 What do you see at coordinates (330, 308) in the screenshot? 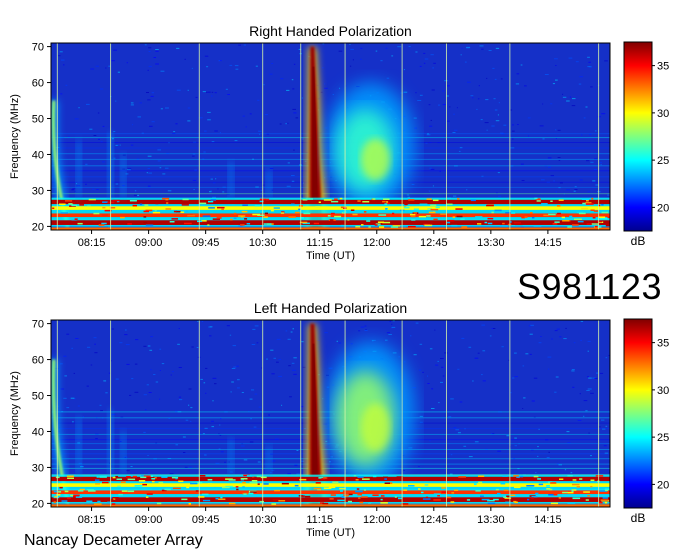
I see `panel-title: Left Handed Polarization` at bounding box center [330, 308].